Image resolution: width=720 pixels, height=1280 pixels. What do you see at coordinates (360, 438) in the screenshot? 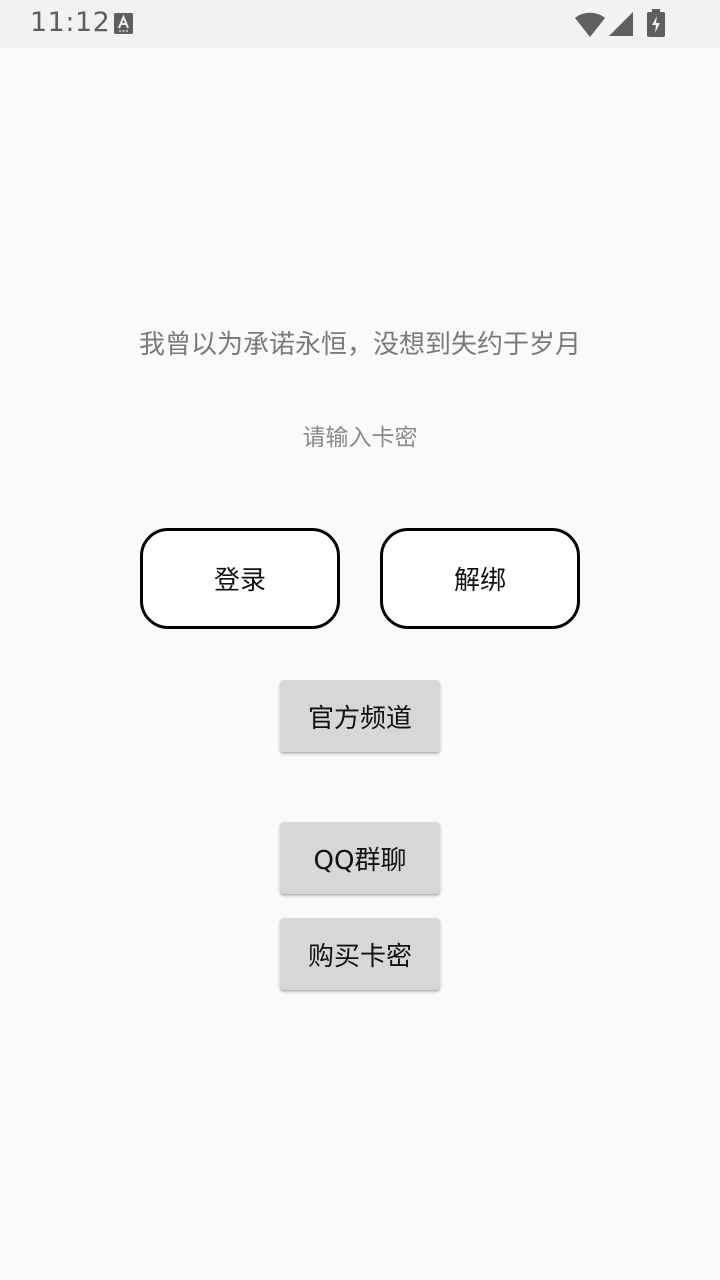
I see `card-key-input` at bounding box center [360, 438].